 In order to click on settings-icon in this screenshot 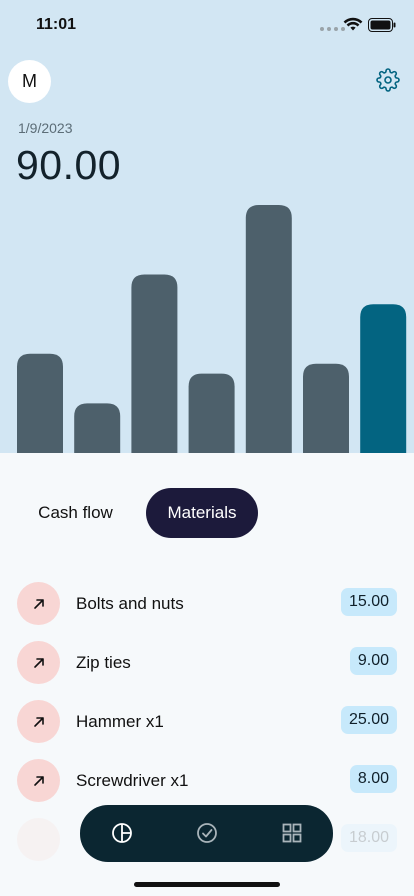, I will do `click(388, 80)`.